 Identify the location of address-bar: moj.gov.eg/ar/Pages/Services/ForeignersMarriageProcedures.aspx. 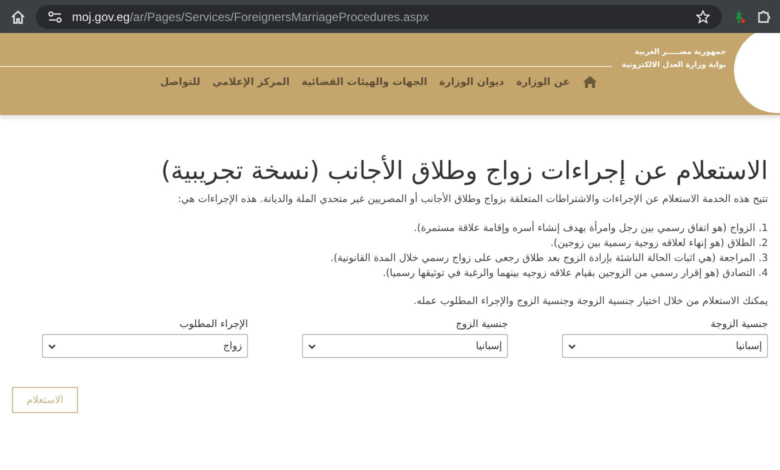
(379, 16).